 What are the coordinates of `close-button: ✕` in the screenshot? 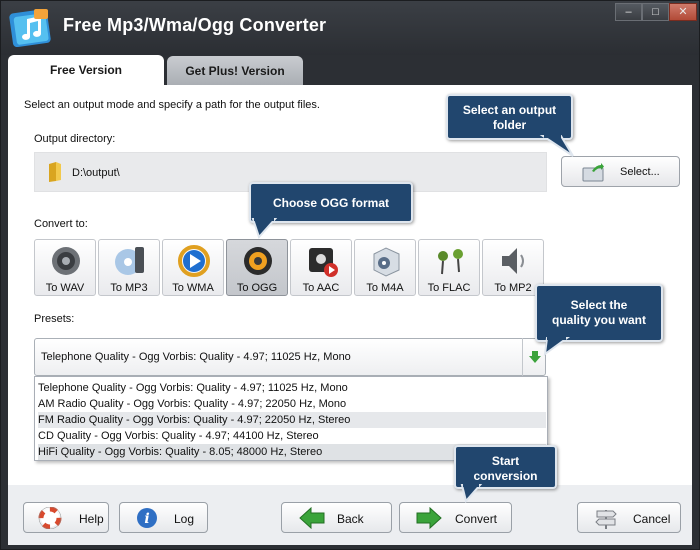 It's located at (683, 12).